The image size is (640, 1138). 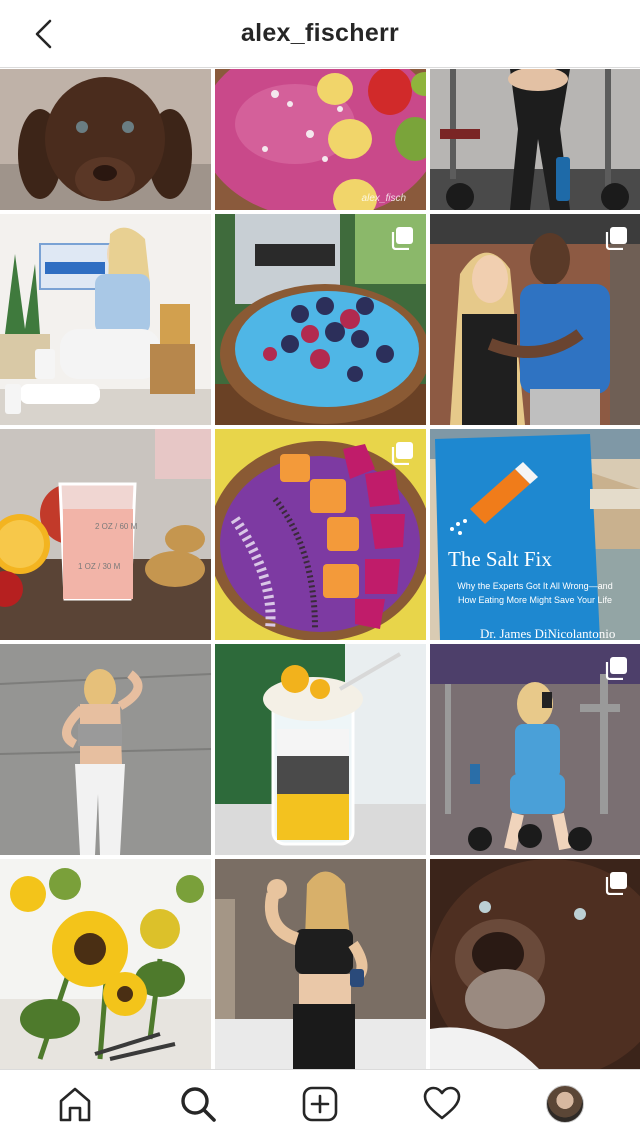 What do you see at coordinates (500, 559) in the screenshot?
I see `book-title: The Salt Fix` at bounding box center [500, 559].